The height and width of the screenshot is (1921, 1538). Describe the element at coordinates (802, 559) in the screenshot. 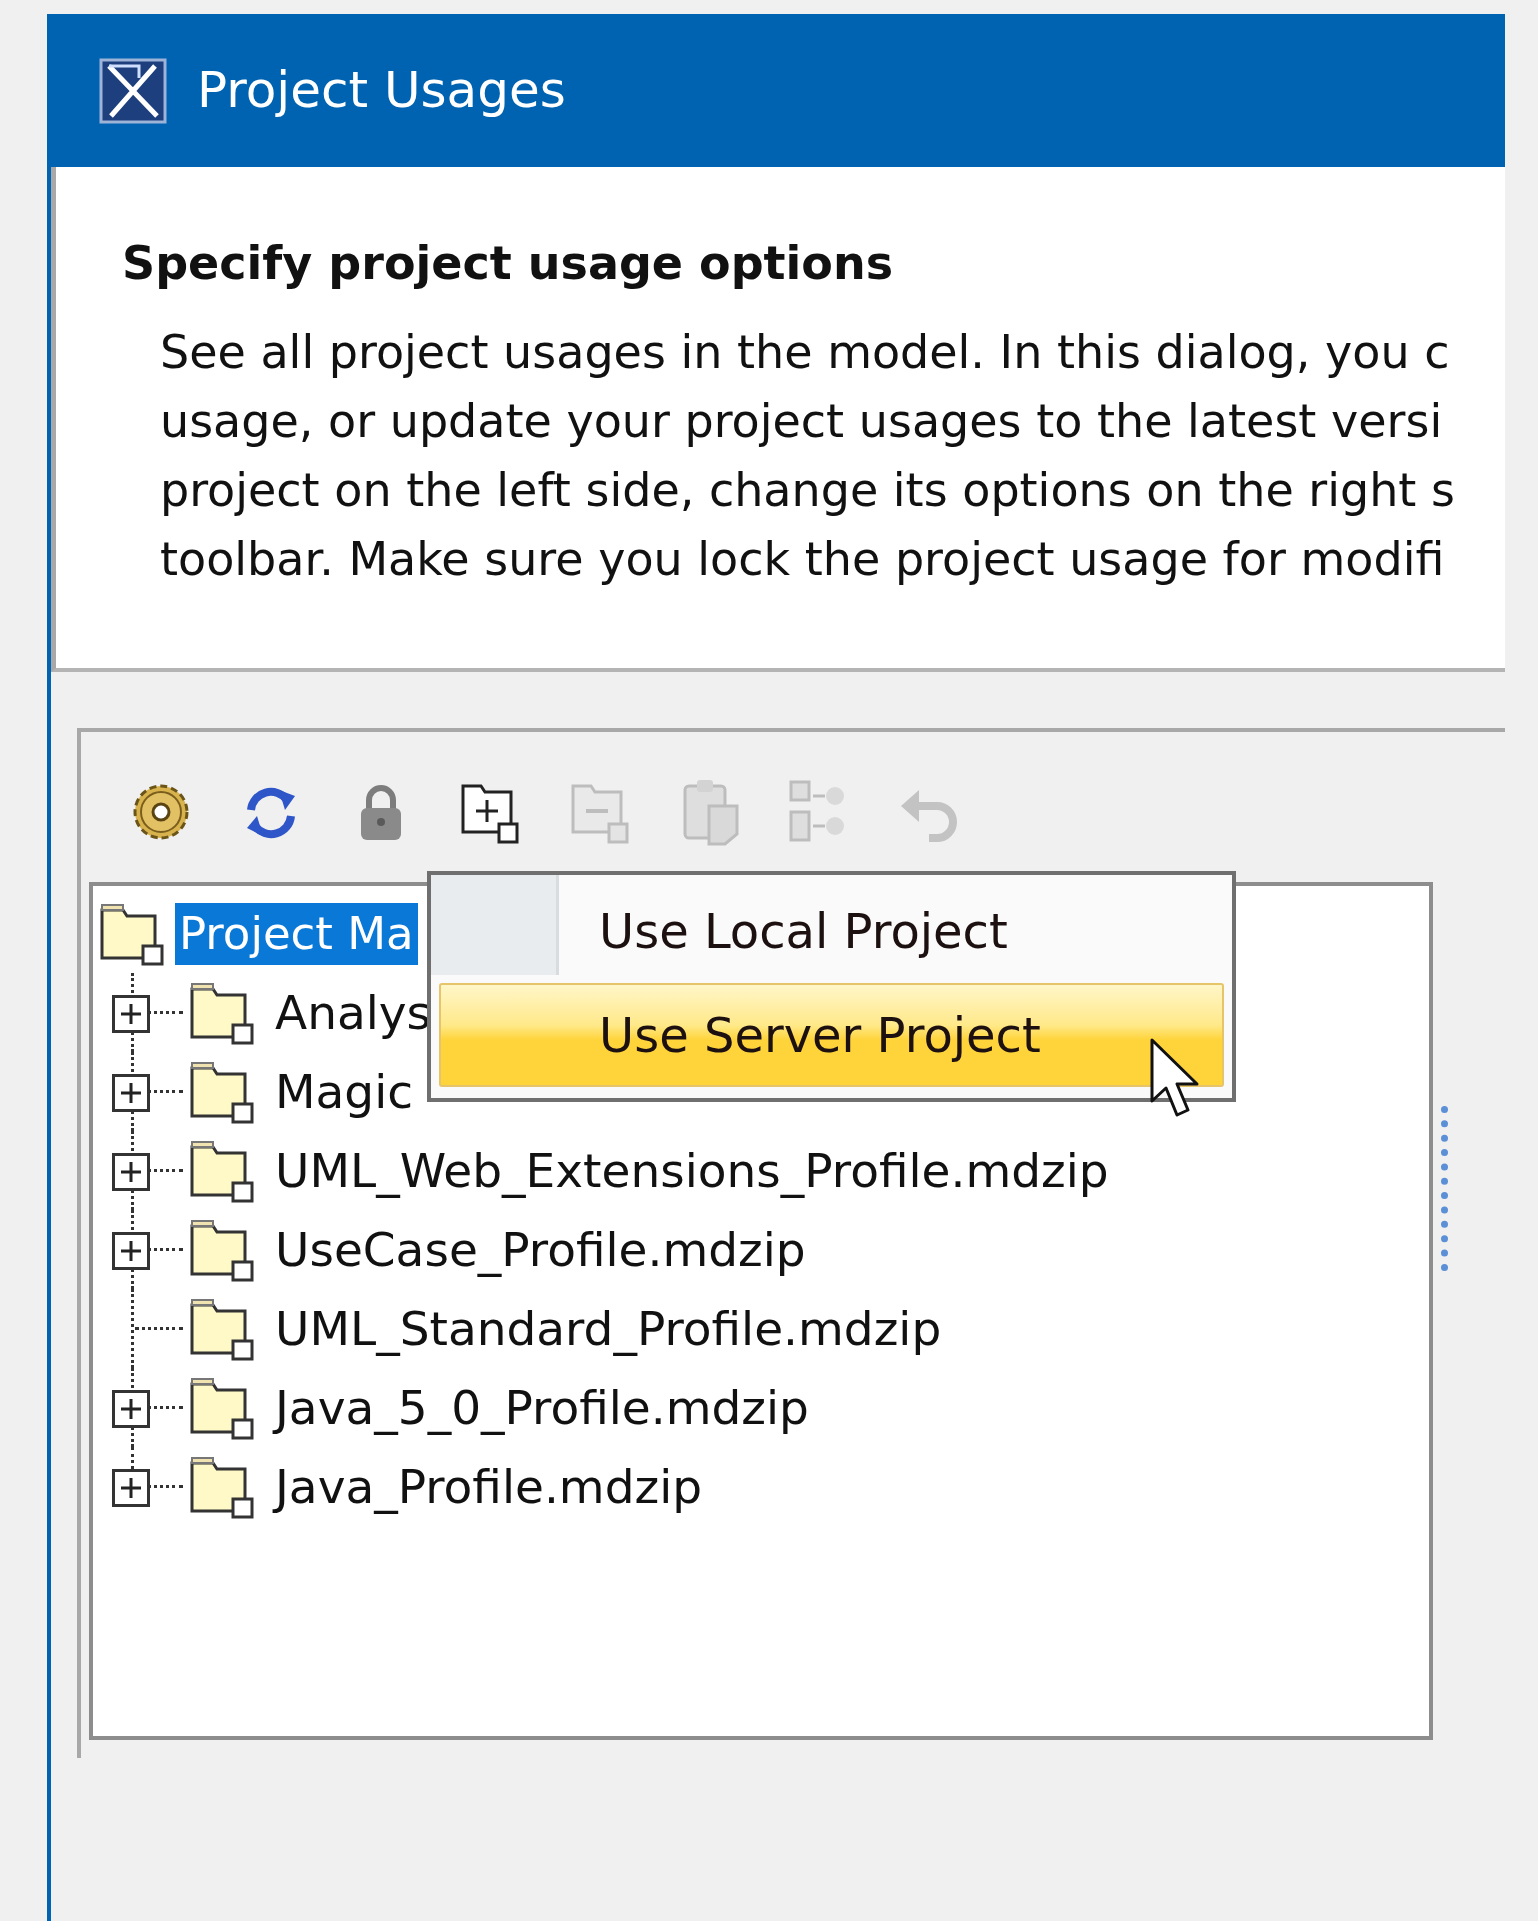

I see `description-text: toolbar. Make sure you lock the project usage for modifi` at that location.